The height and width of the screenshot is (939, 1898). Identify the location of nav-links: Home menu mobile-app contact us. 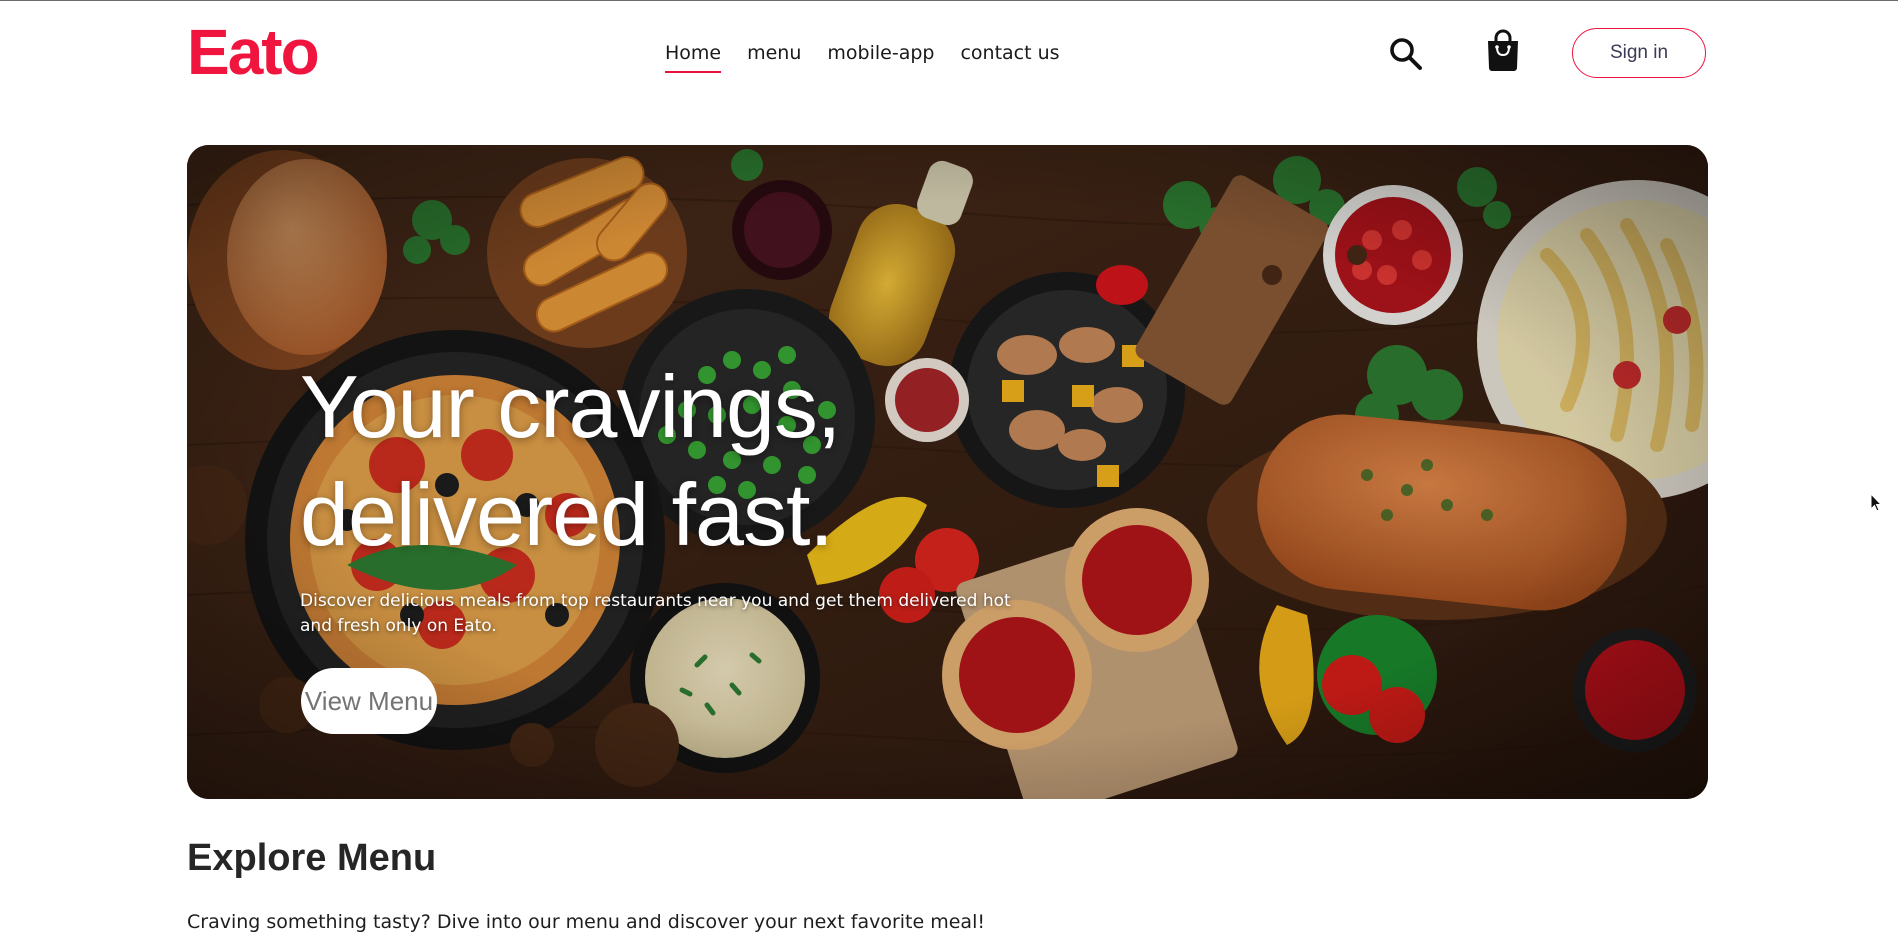
(862, 57).